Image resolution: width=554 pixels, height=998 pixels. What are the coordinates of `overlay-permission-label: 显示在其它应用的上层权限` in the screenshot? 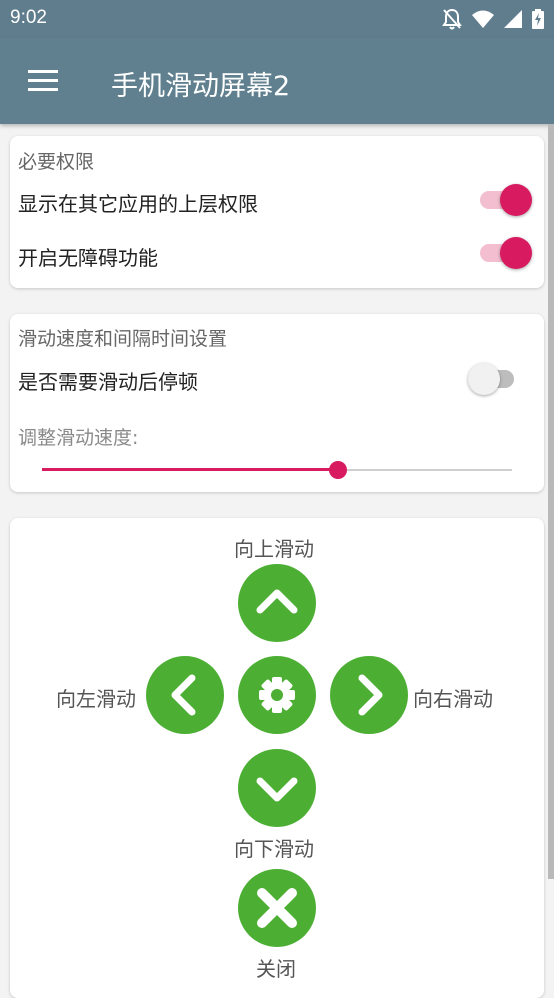 It's located at (138, 204).